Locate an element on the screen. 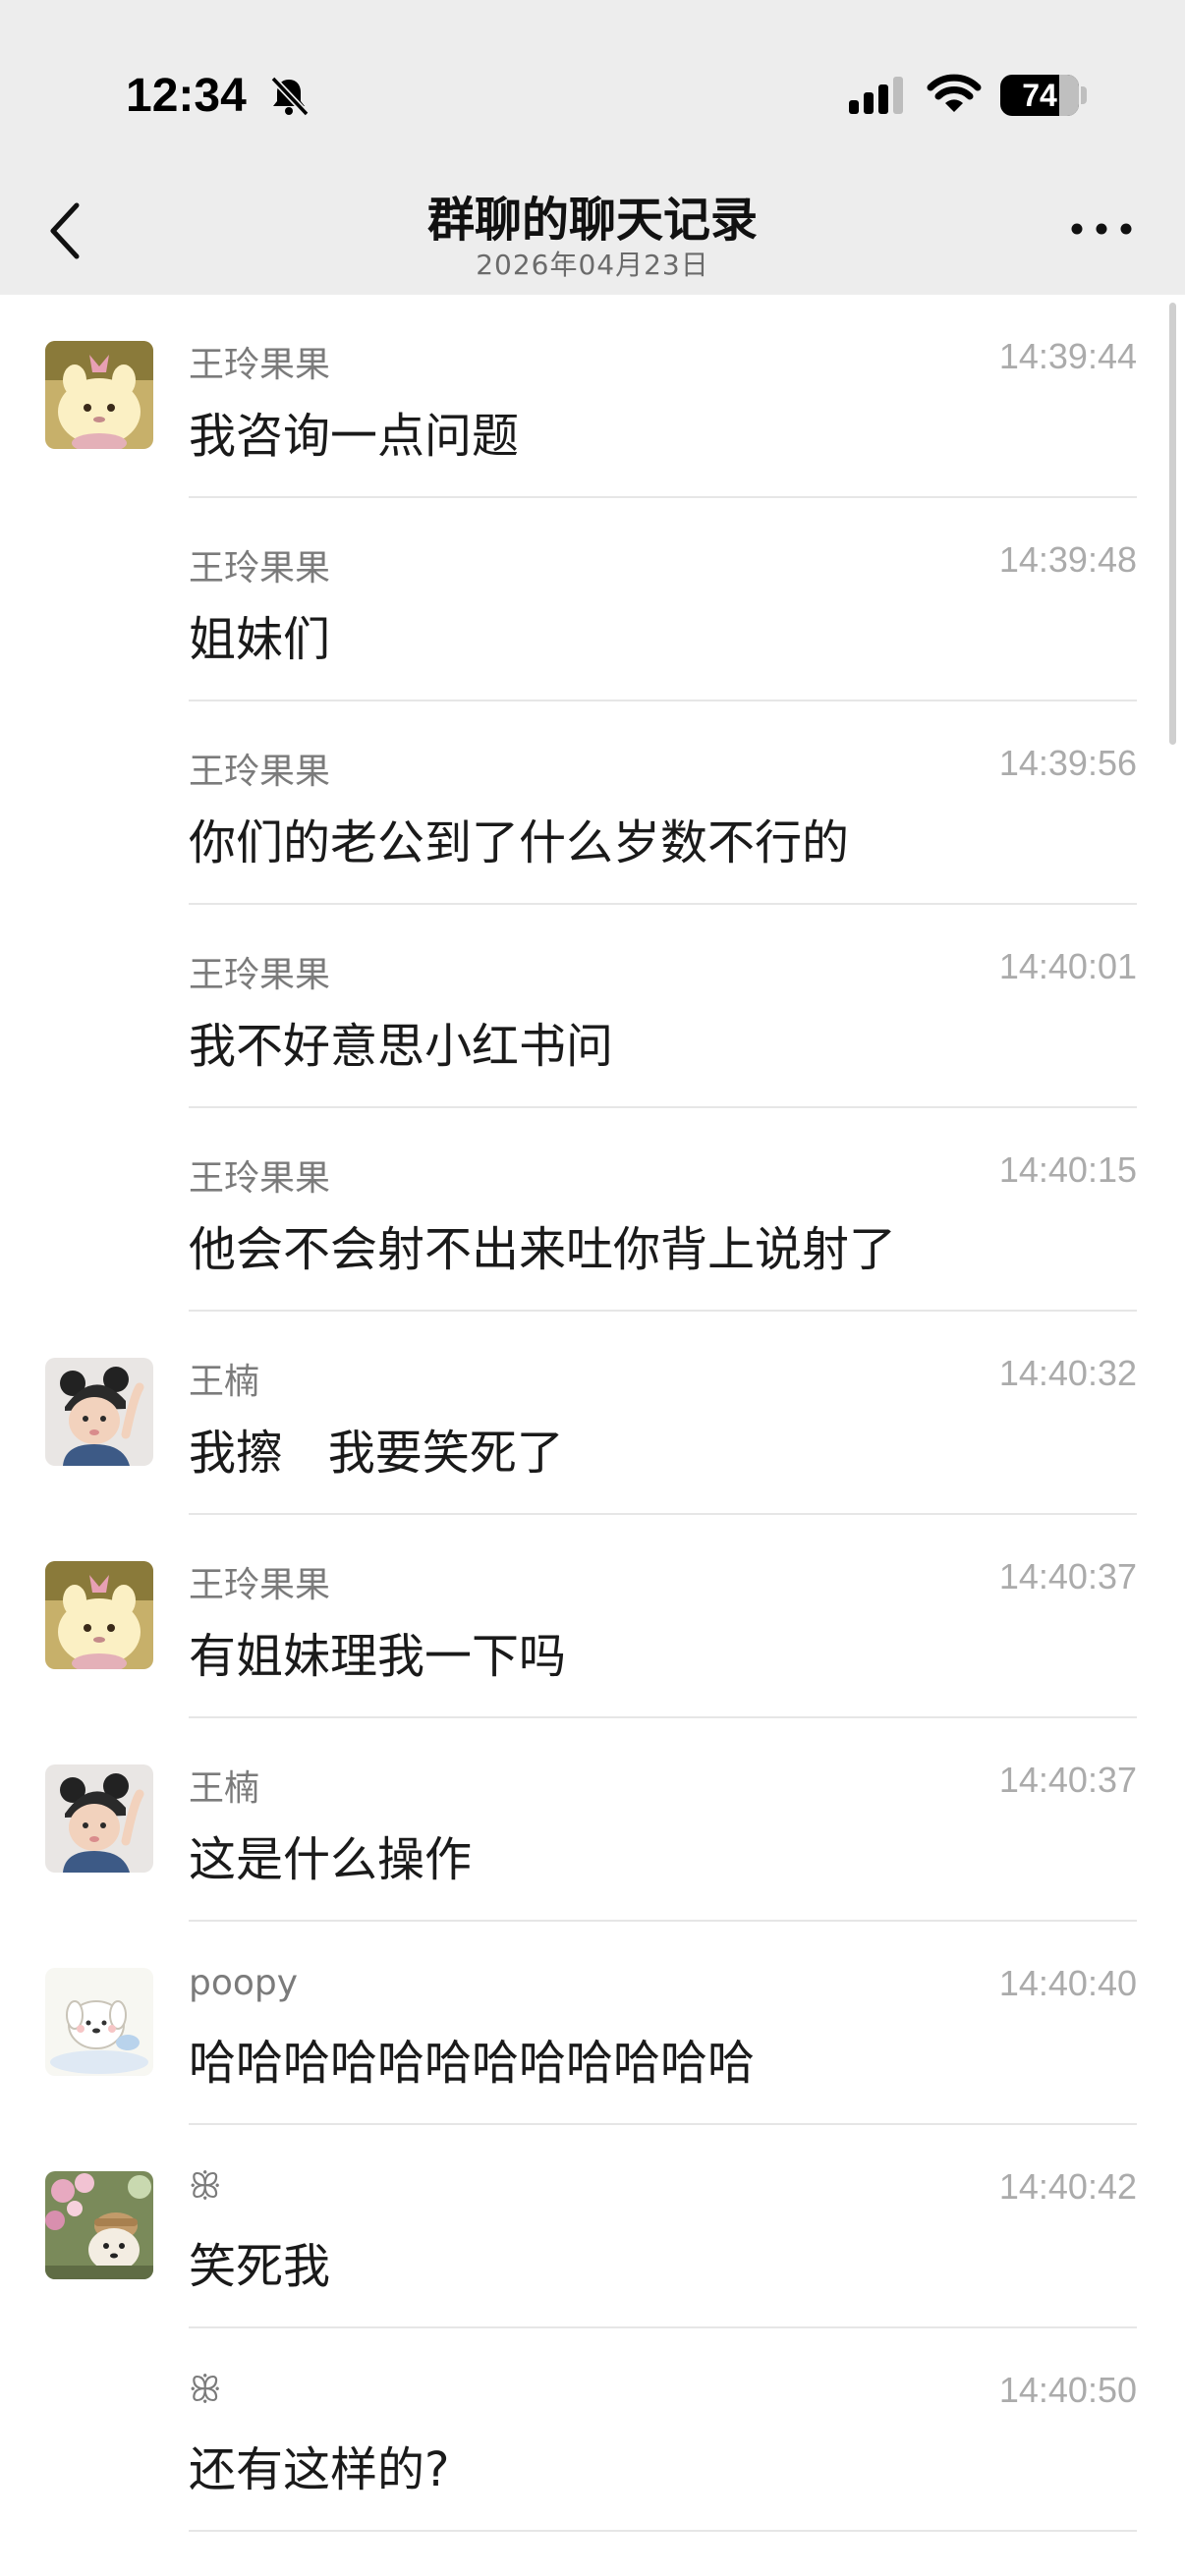  message-text: 姐妹们 is located at coordinates (259, 634).